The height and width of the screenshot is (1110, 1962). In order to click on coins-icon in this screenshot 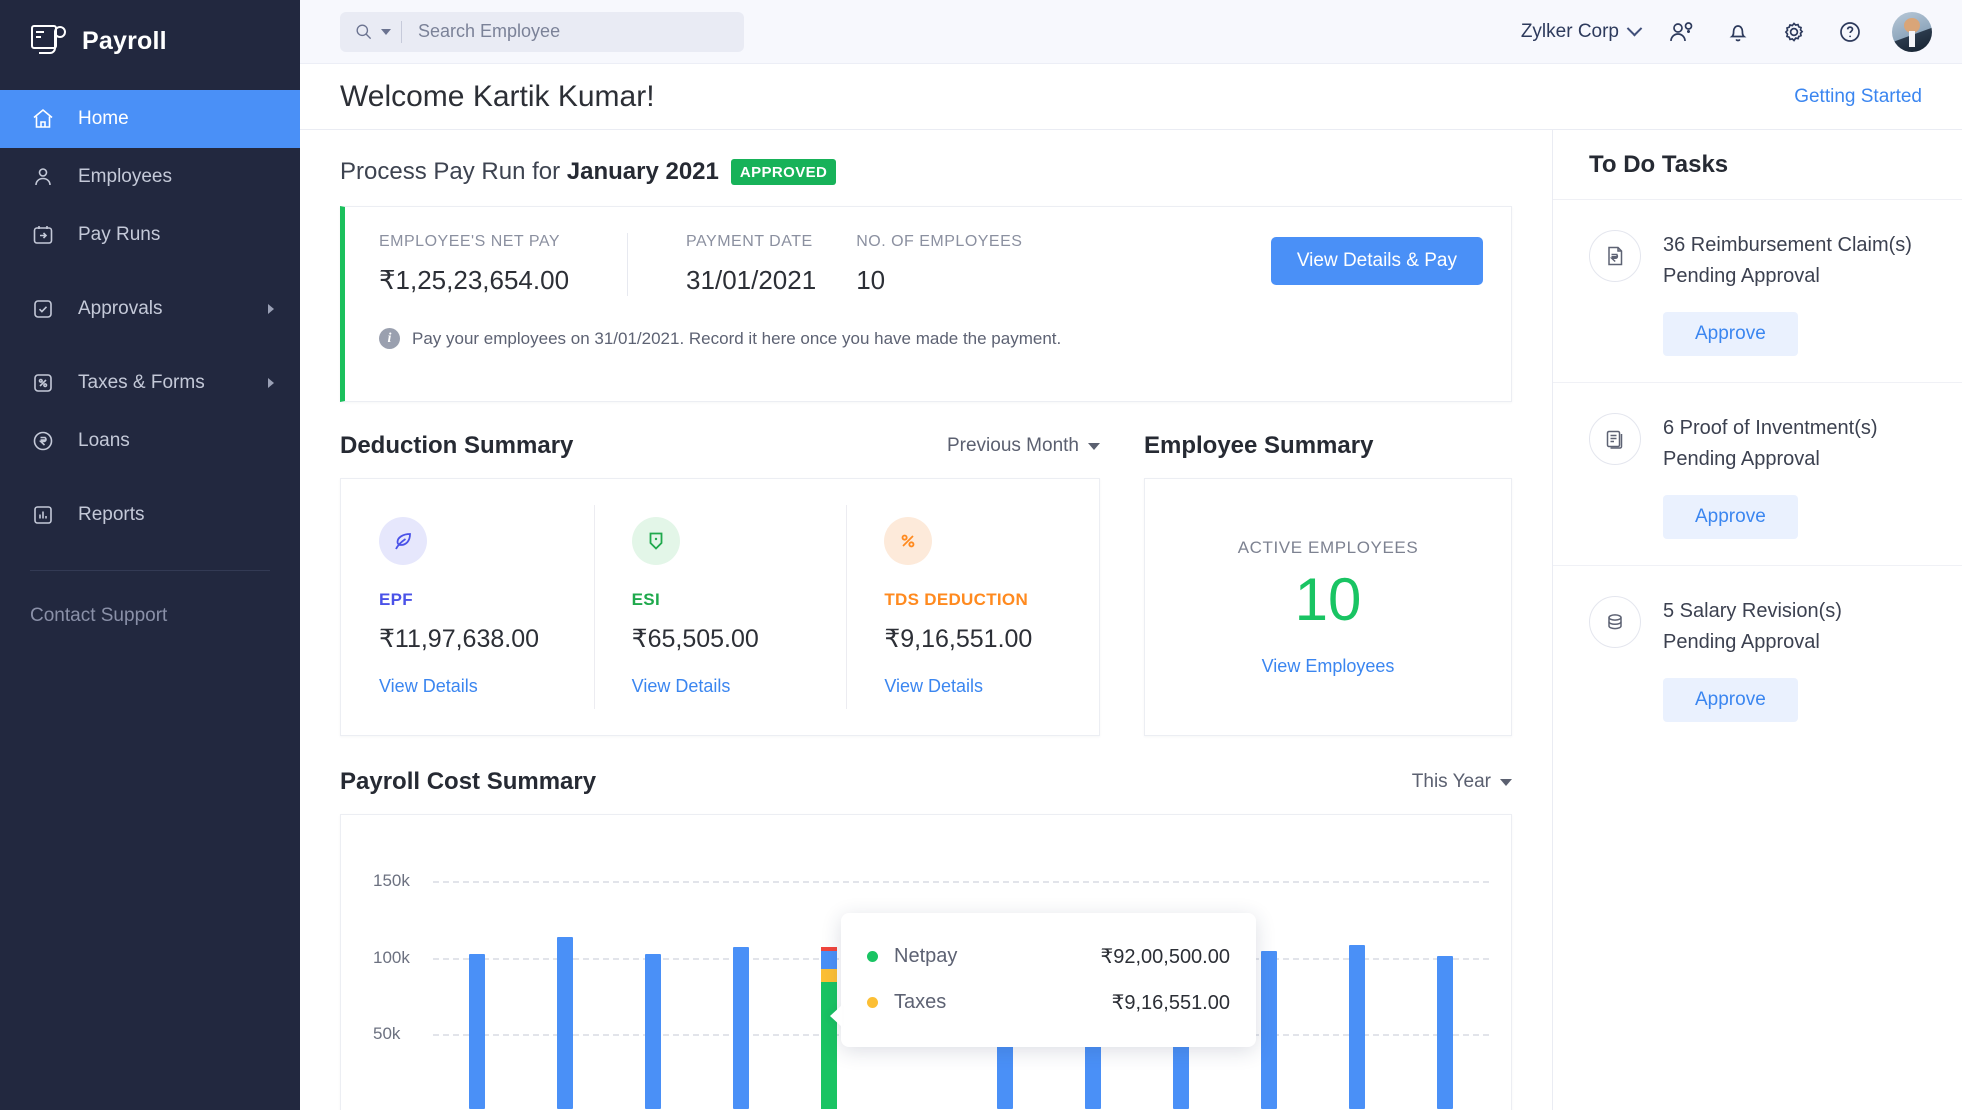, I will do `click(1615, 622)`.